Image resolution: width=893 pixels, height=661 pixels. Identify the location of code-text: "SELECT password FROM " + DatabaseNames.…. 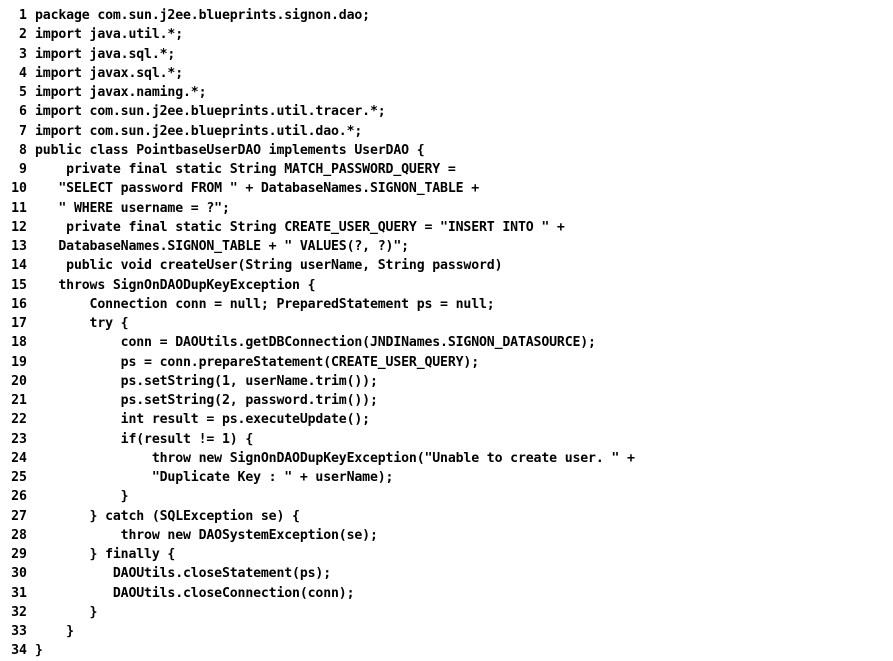
(257, 189).